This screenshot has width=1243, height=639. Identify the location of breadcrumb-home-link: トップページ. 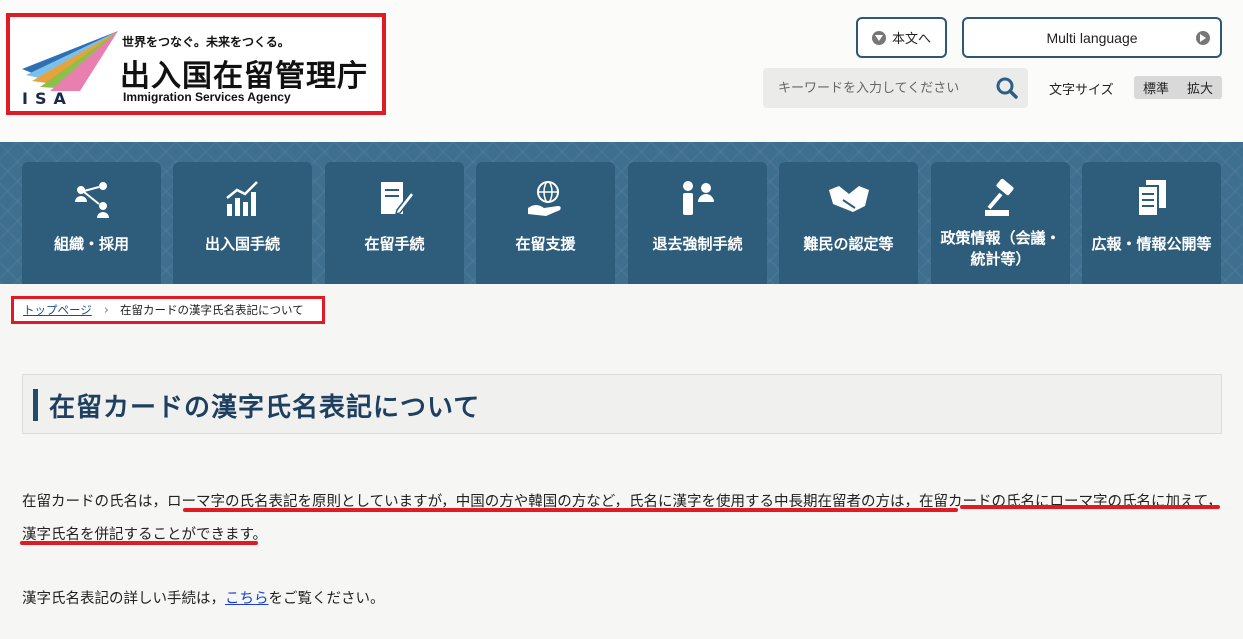
(57, 310).